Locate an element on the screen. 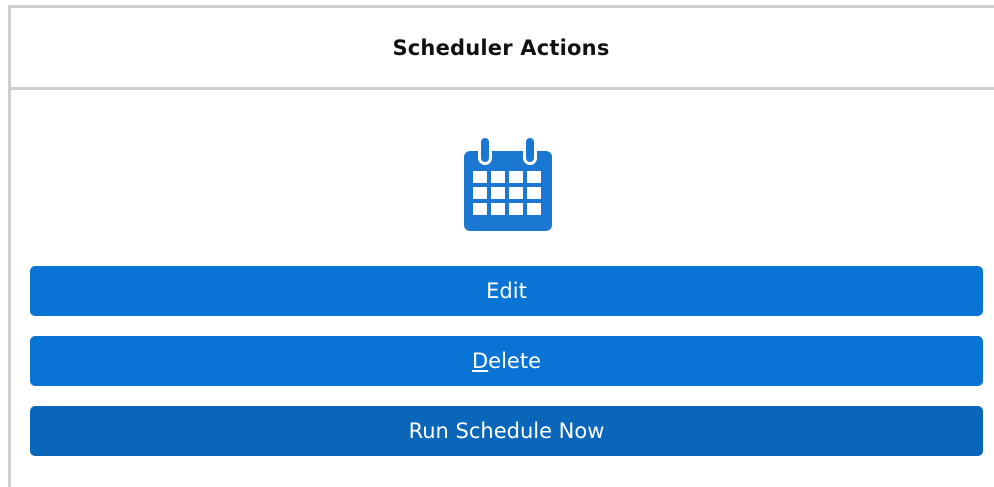  run-button-label: Run Schedule Now is located at coordinates (506, 431).